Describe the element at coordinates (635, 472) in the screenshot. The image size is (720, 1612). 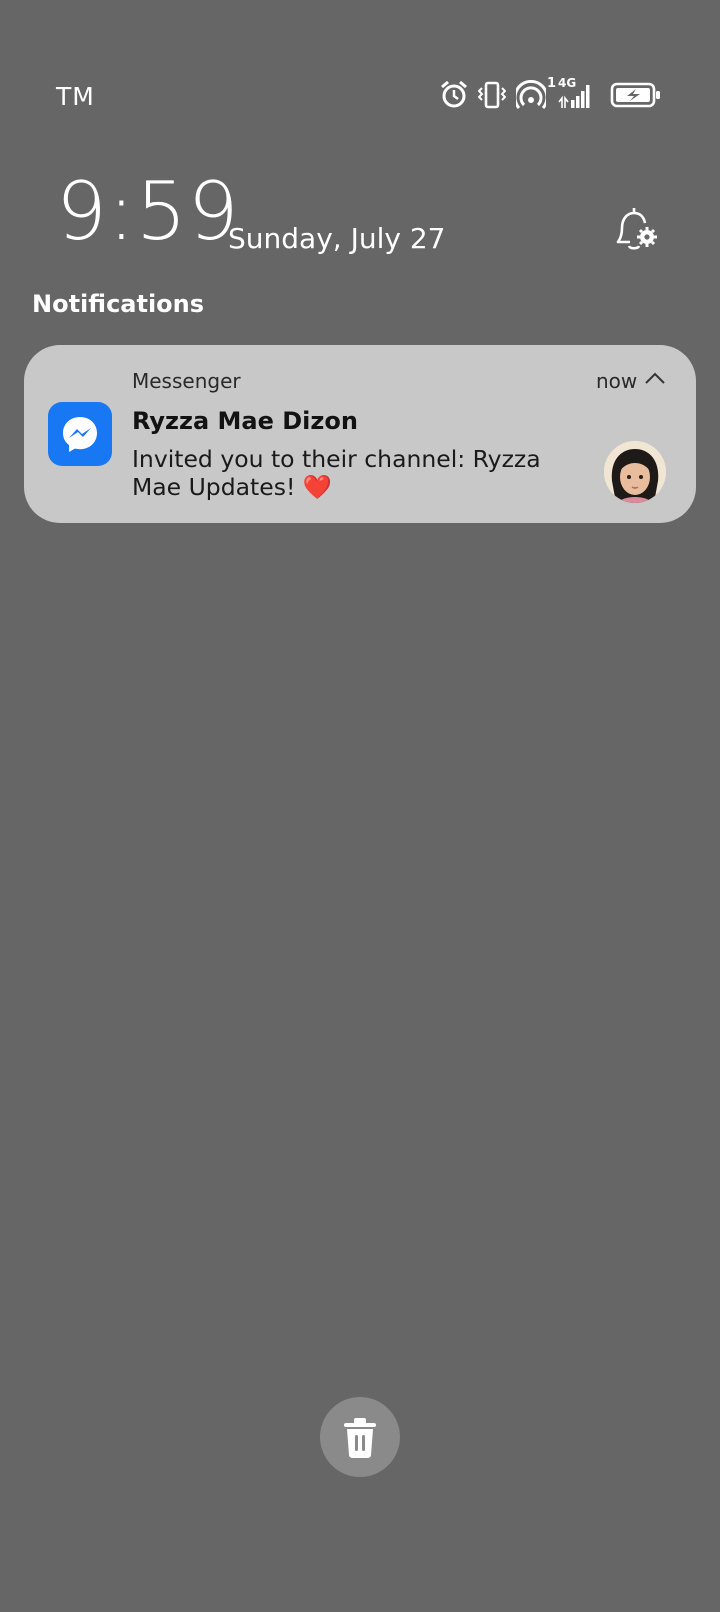
I see `avatar` at that location.